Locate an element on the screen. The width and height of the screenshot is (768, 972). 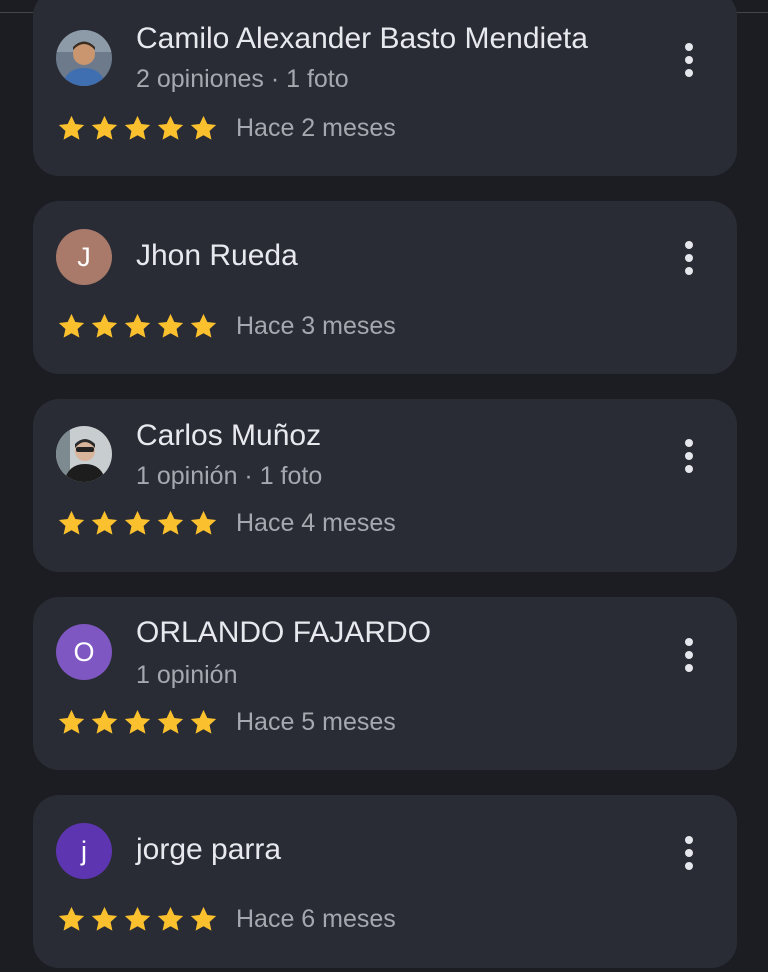
reviewer-avatar: O is located at coordinates (84, 652).